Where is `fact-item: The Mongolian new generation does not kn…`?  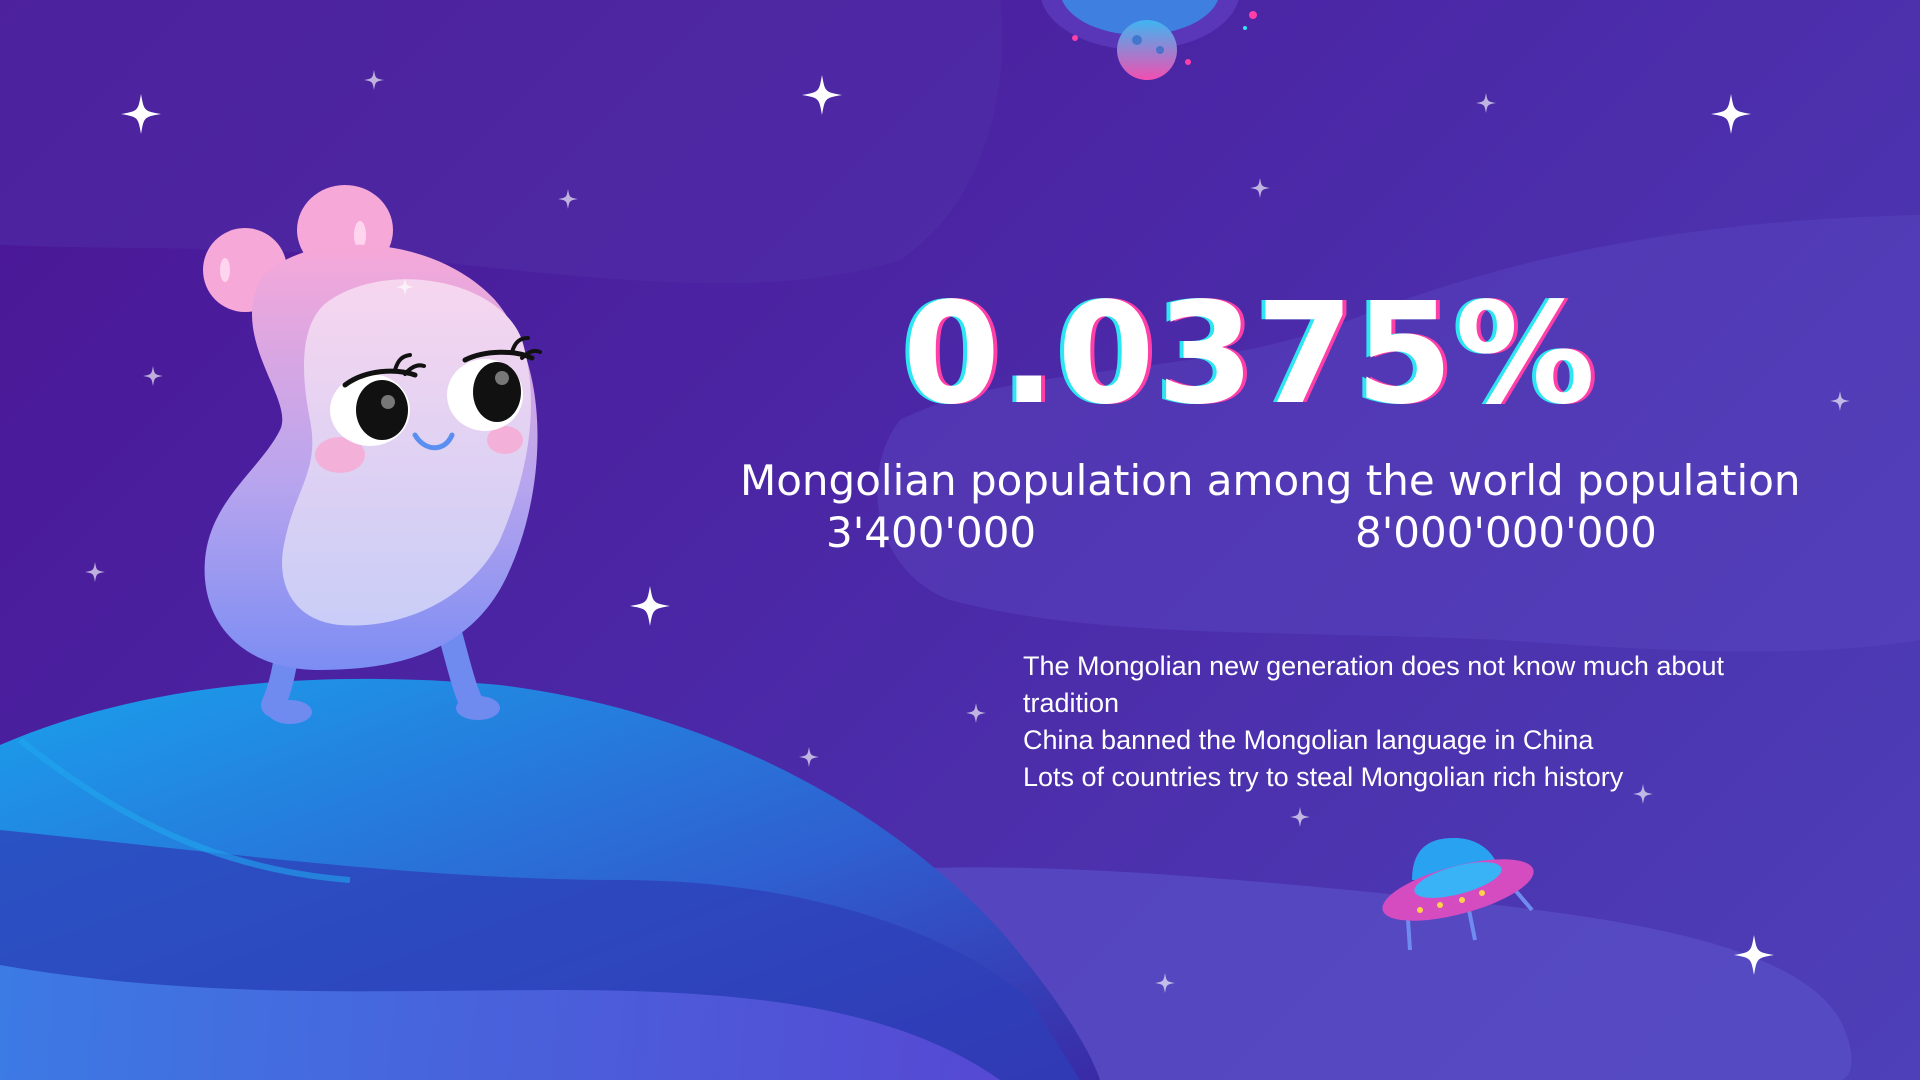
fact-item: The Mongolian new generation does not kn… is located at coordinates (1373, 684).